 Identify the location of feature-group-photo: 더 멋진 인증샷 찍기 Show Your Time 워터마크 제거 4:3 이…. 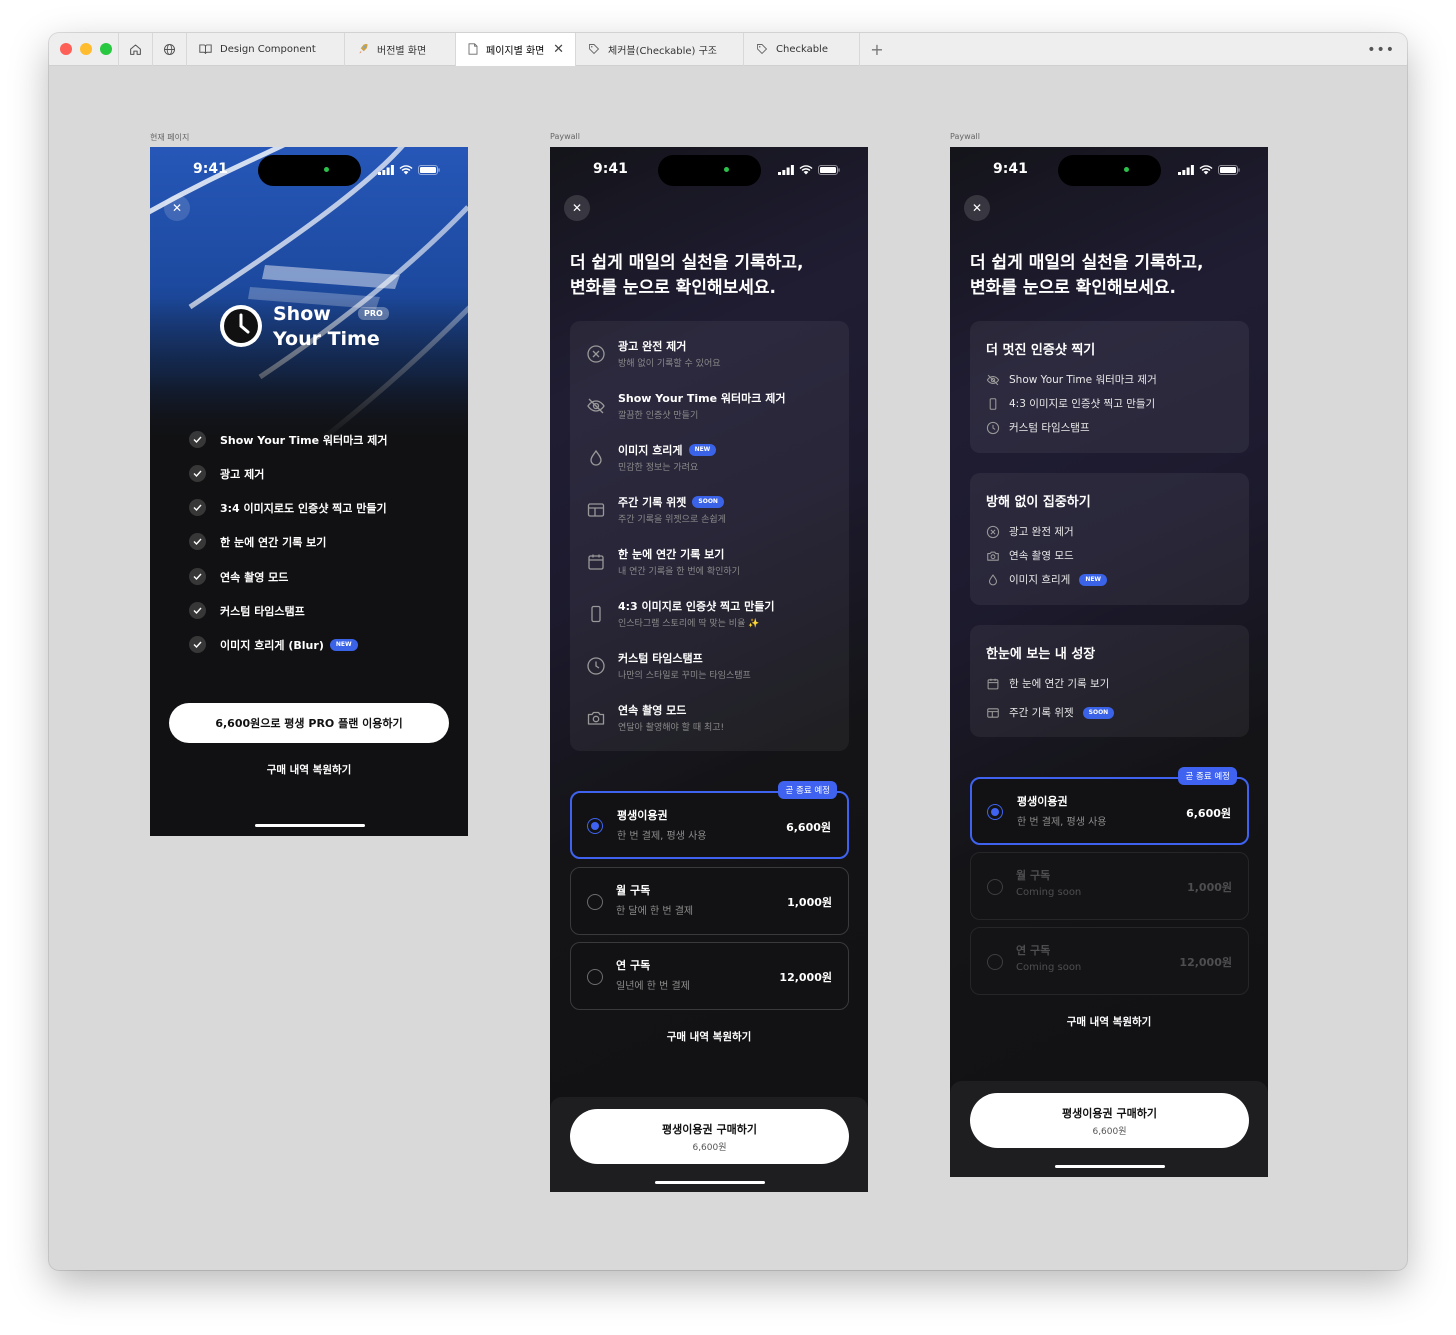
(1109, 387).